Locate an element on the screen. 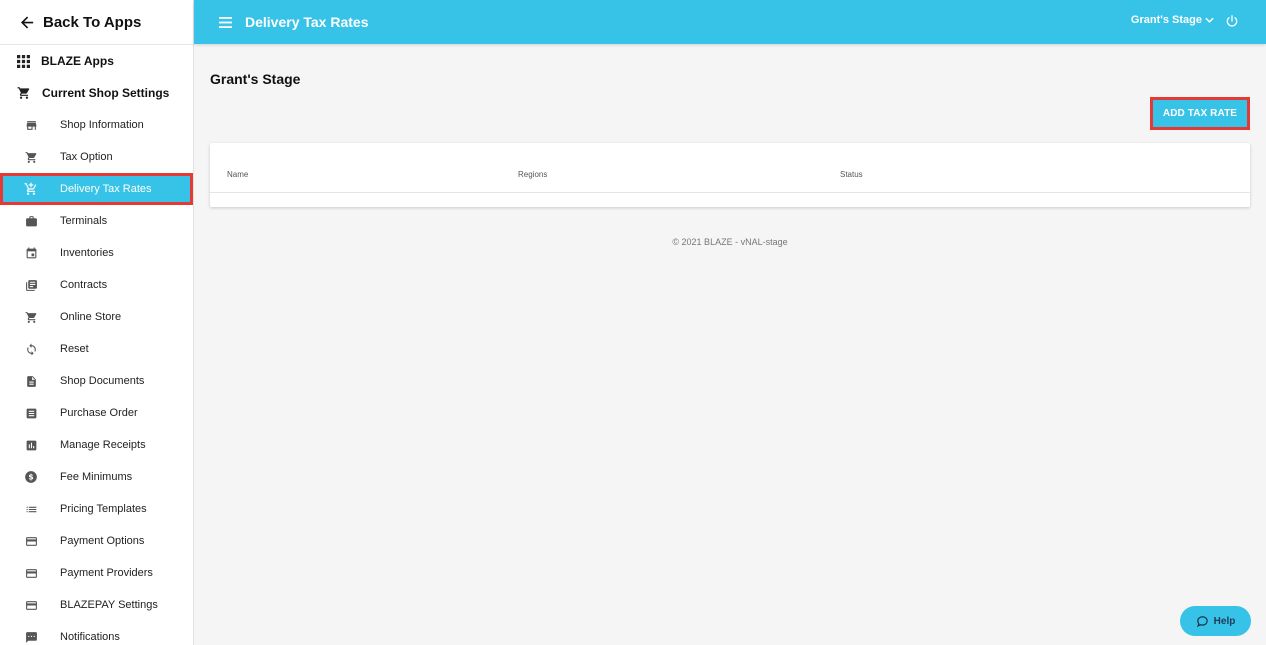 The width and height of the screenshot is (1266, 645). sidebar-item-label: Reset is located at coordinates (74, 349).